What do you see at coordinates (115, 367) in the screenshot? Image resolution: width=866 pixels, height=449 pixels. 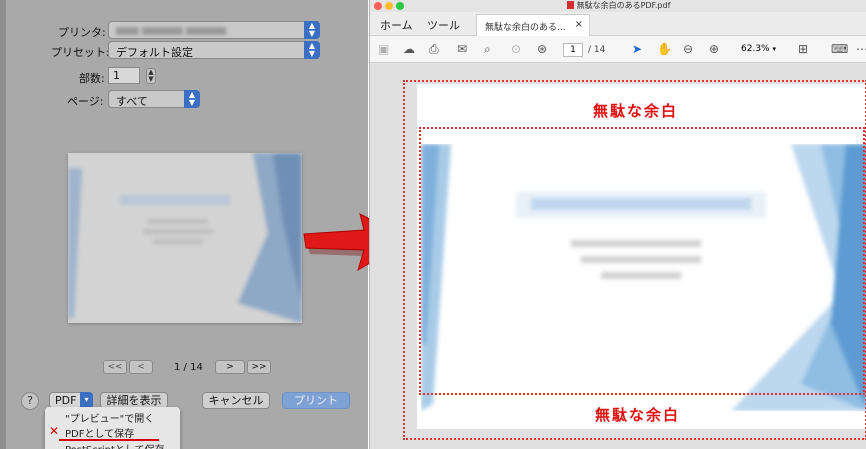 I see `first-page-button: <<` at bounding box center [115, 367].